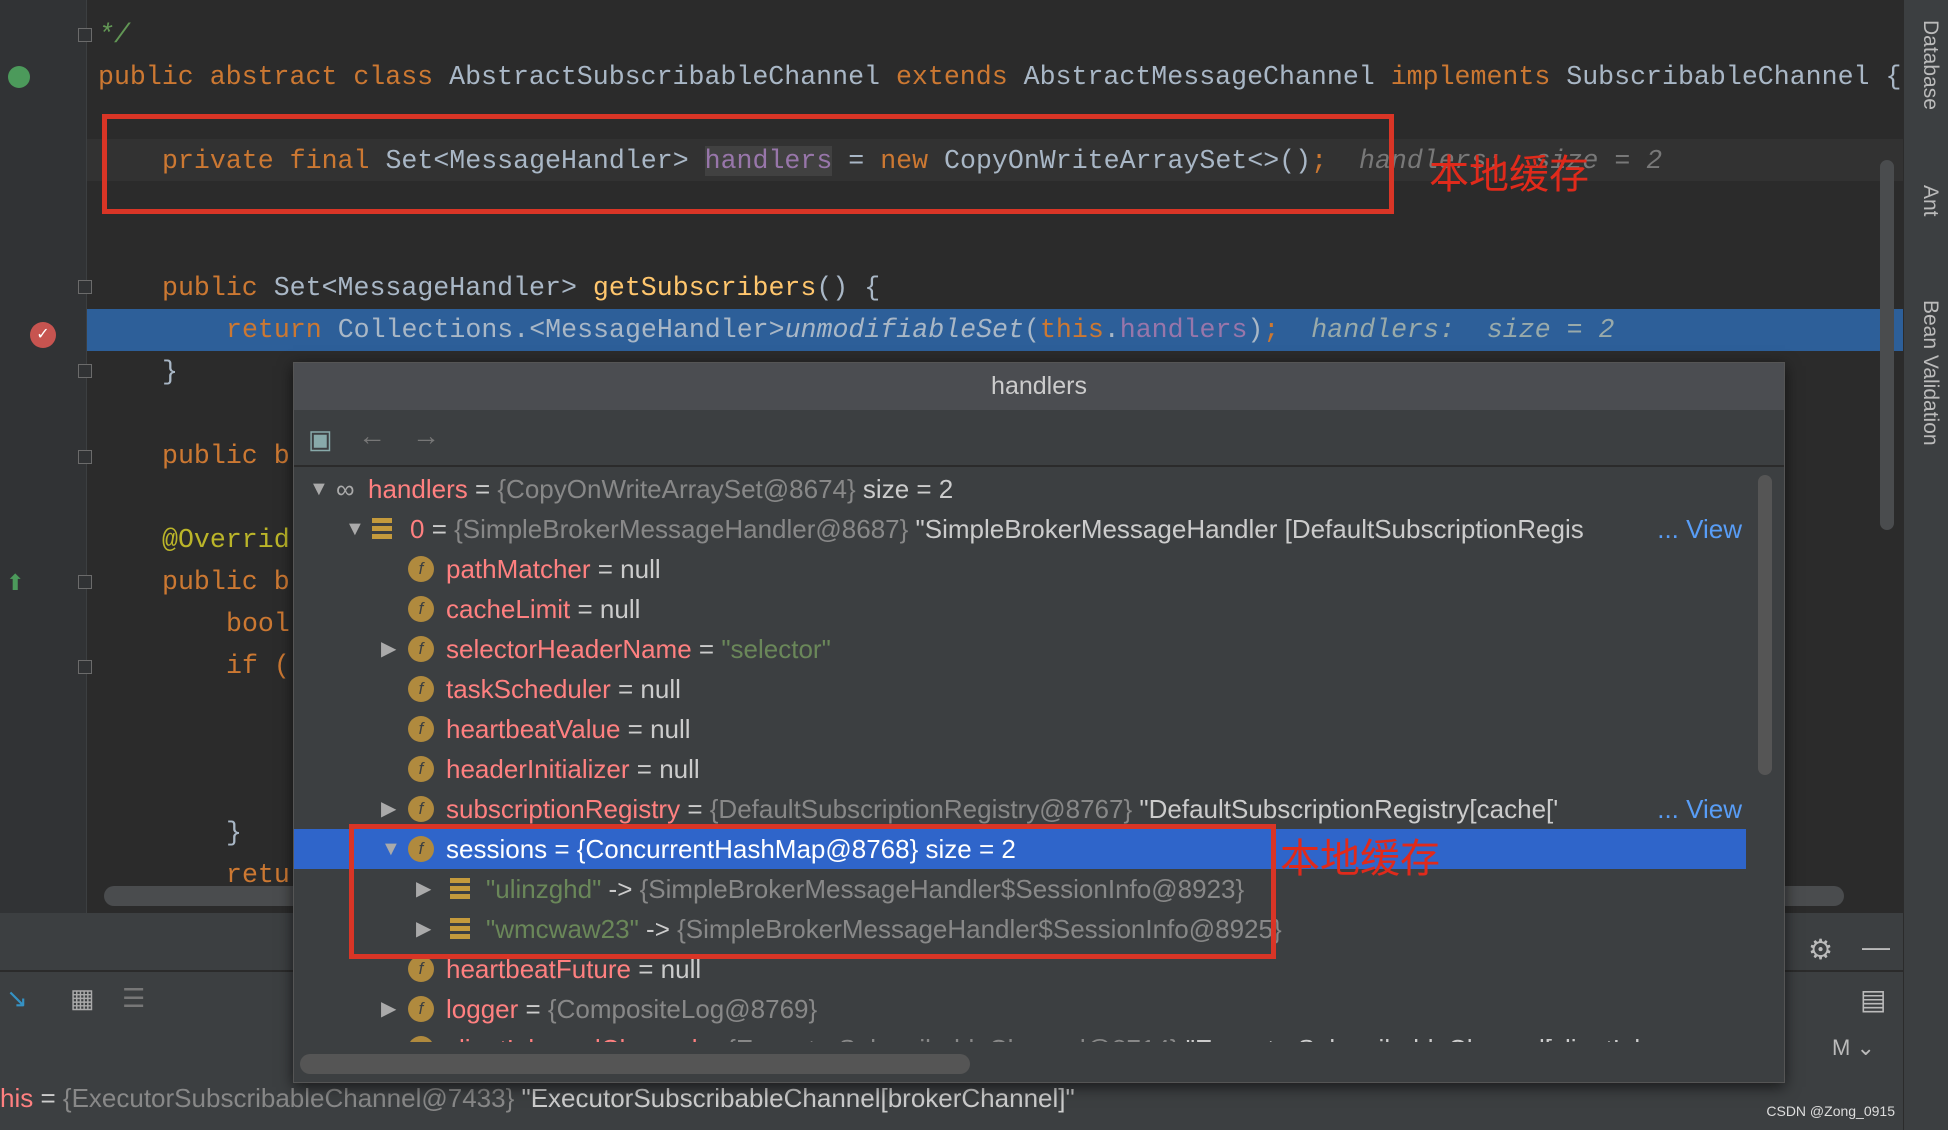 Image resolution: width=1948 pixels, height=1130 pixels. Describe the element at coordinates (382, 529) in the screenshot. I see `array-element-icon` at that location.